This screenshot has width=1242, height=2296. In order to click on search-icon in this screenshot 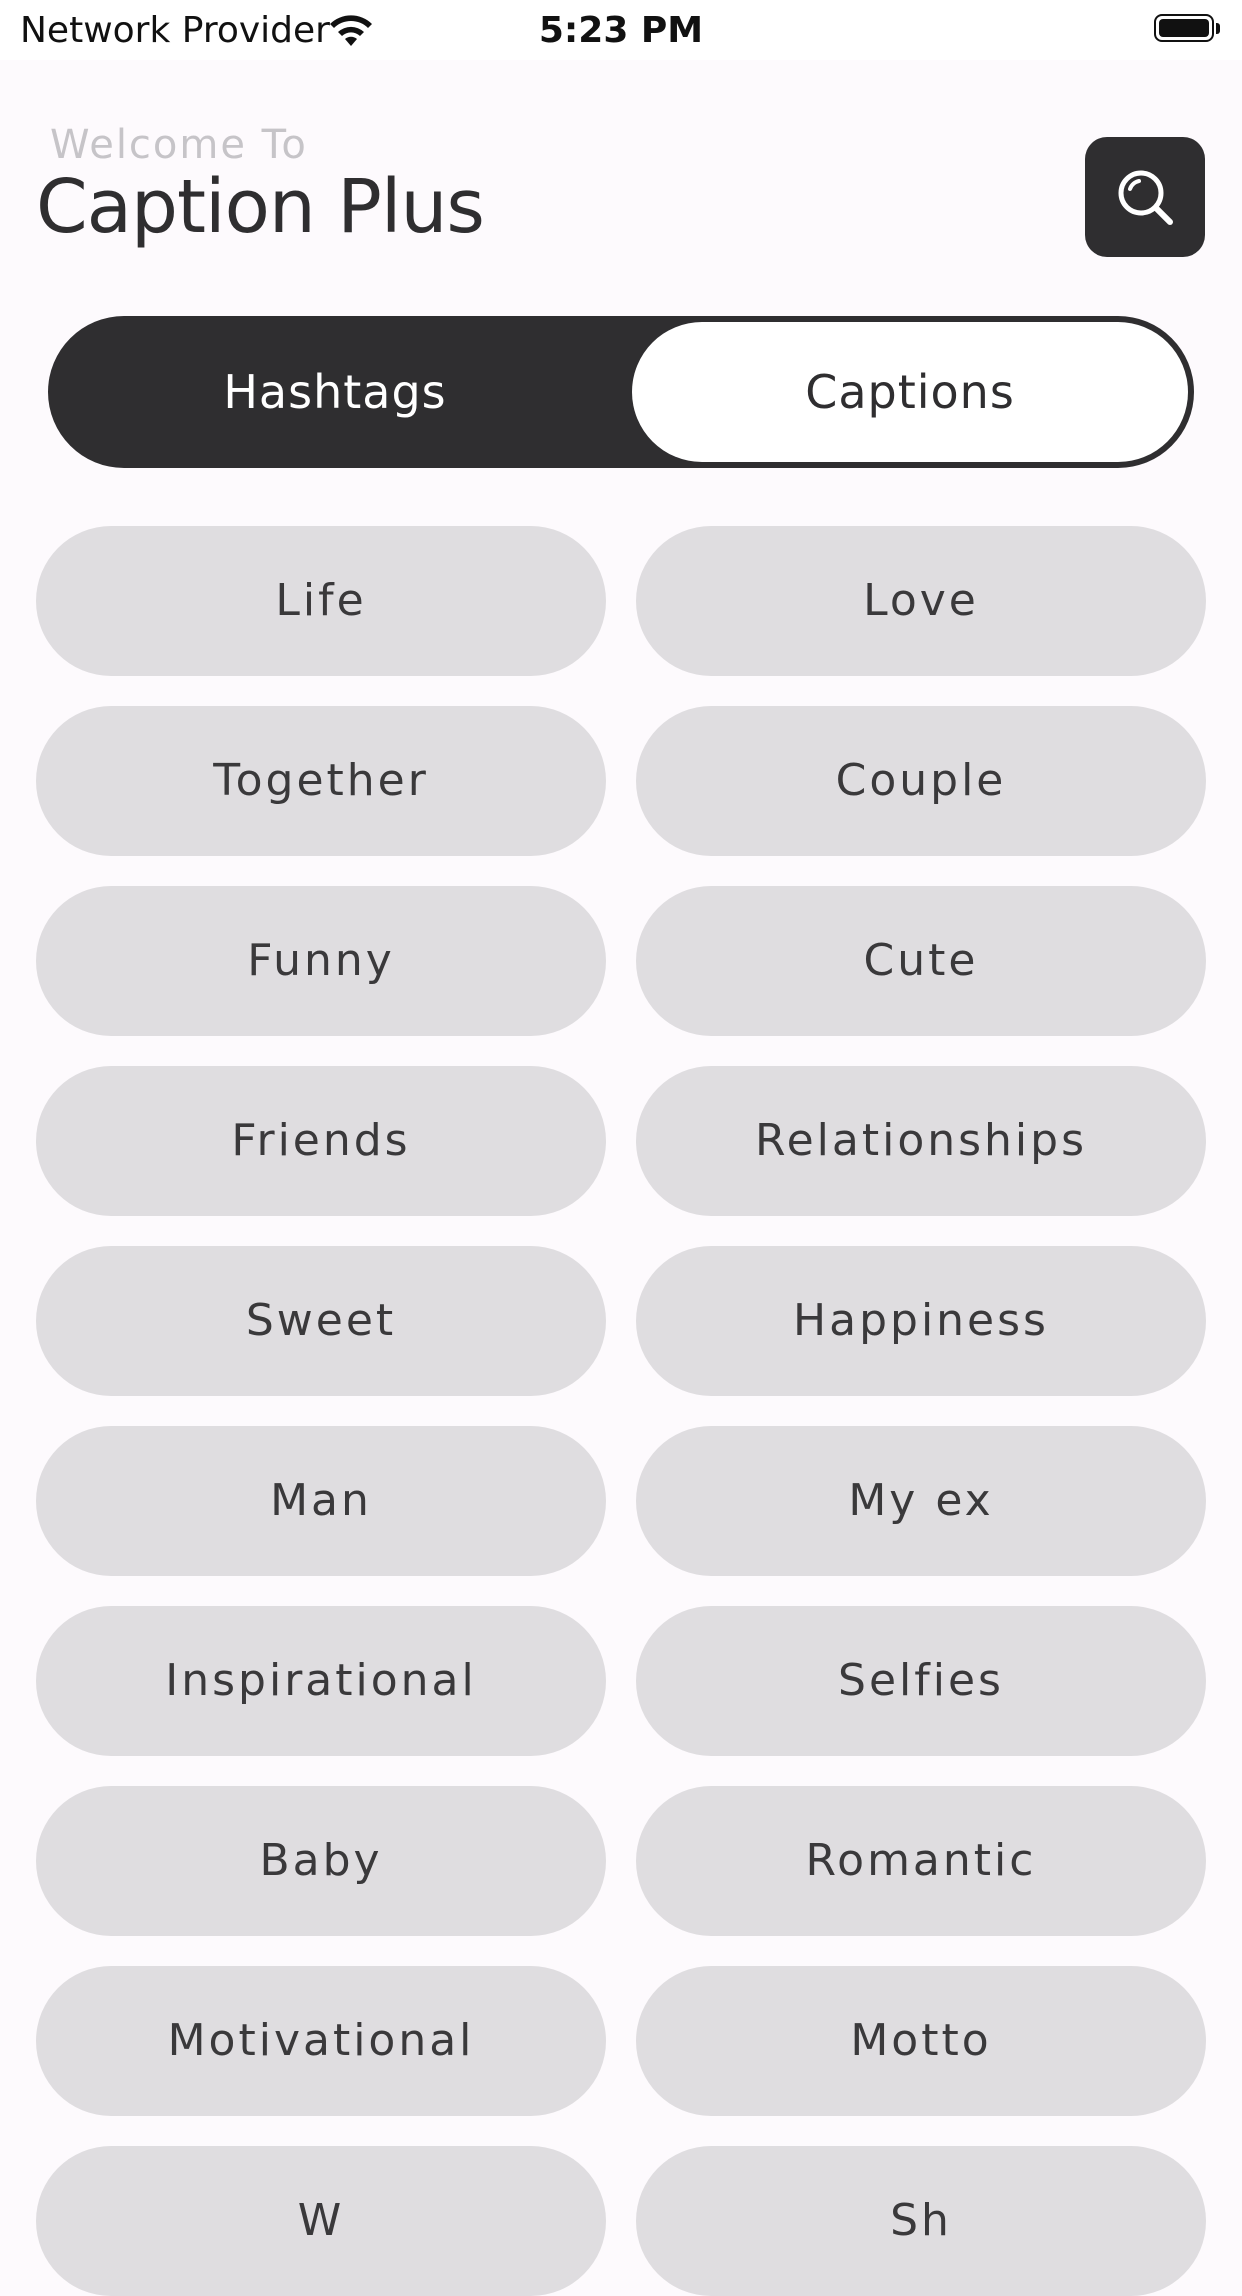, I will do `click(1145, 197)`.